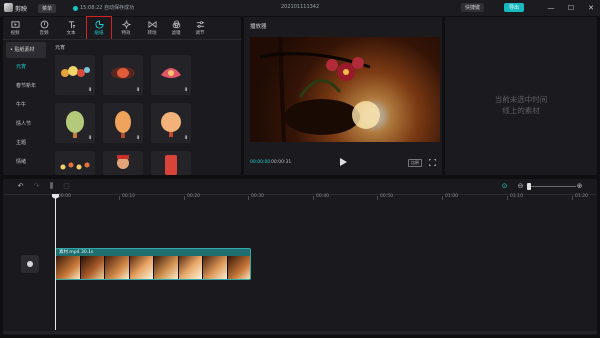 The width and height of the screenshot is (600, 338). I want to click on effects-icon, so click(126, 24).